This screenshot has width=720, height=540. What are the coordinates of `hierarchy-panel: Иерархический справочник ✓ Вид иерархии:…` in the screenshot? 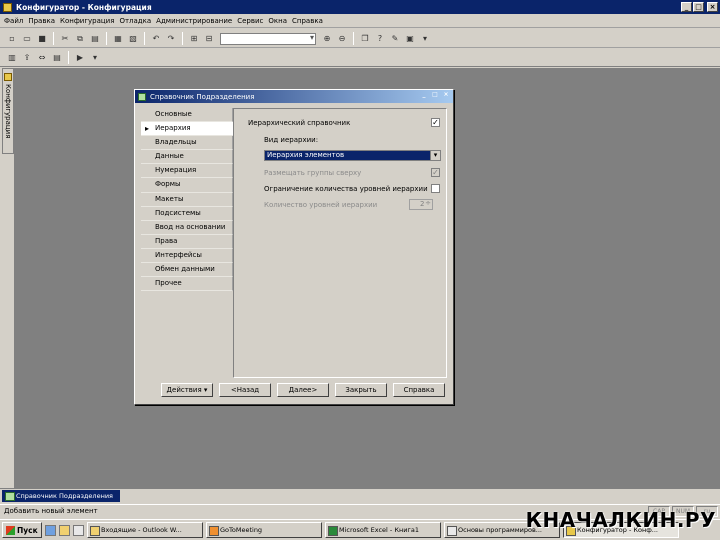 It's located at (340, 243).